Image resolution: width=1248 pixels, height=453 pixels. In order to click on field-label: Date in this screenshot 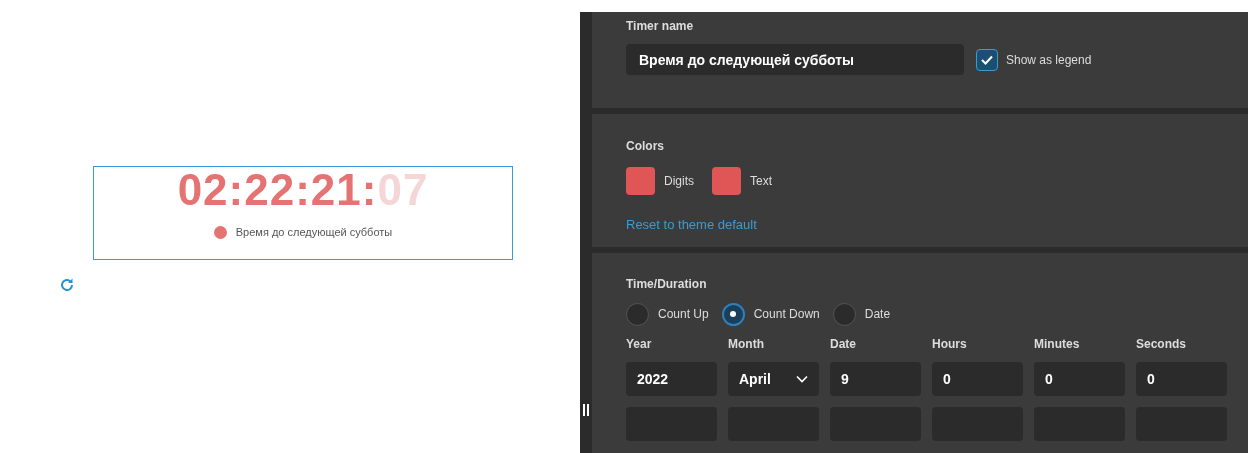, I will do `click(843, 344)`.